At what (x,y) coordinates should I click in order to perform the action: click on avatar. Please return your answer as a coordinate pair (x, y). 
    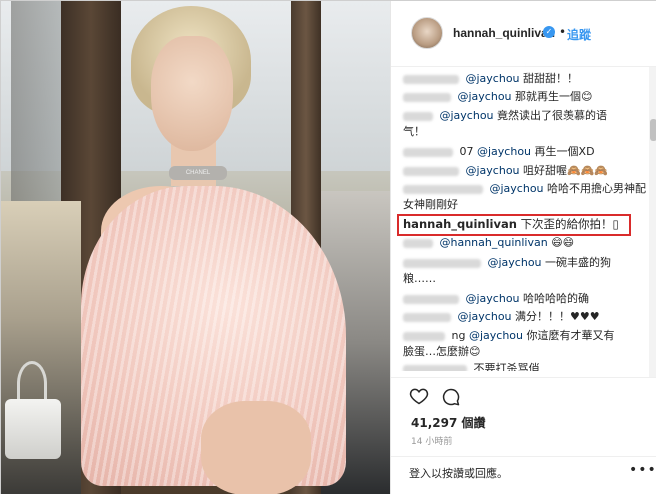
    Looking at the image, I should click on (427, 33).